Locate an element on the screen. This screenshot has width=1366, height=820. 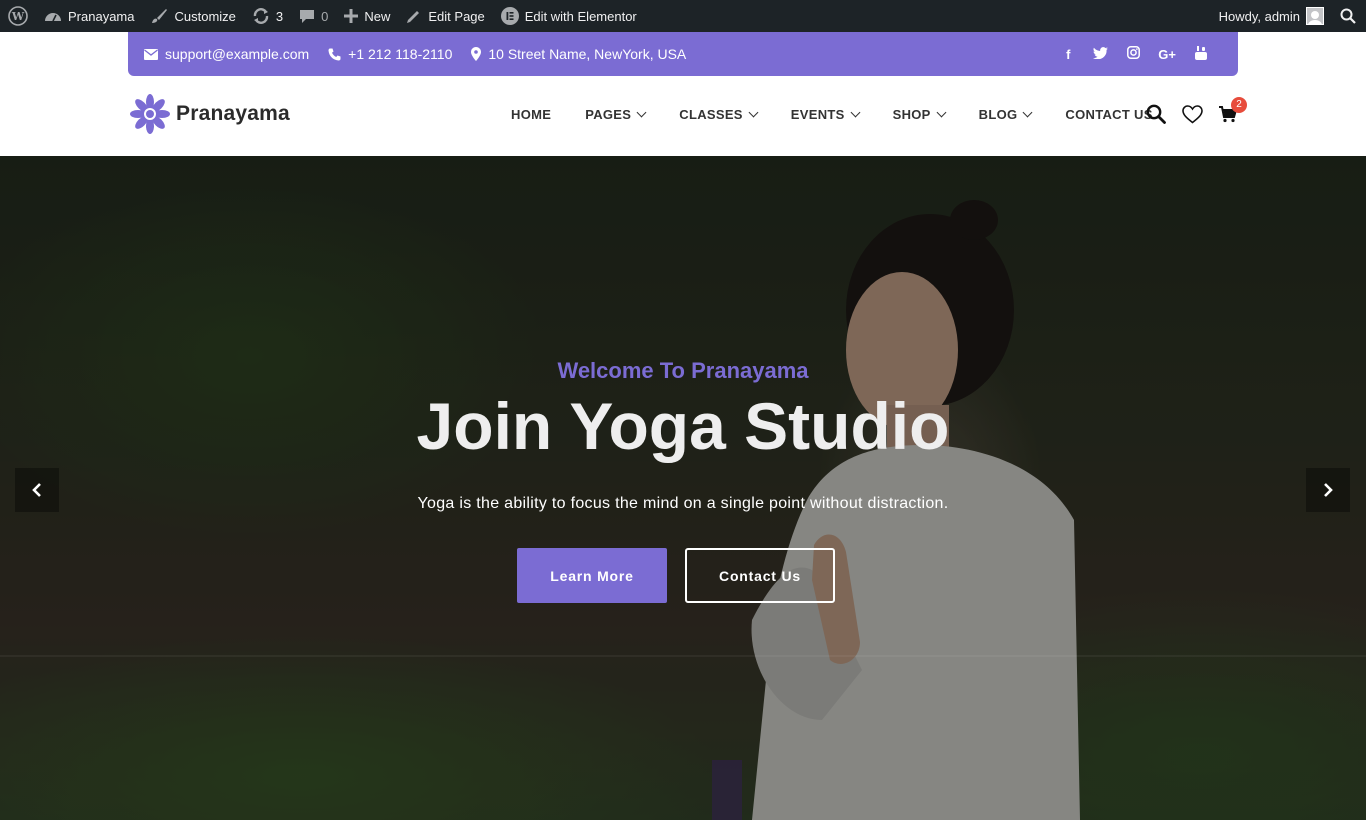
my-account-link: Howdy, admin is located at coordinates (1271, 16).